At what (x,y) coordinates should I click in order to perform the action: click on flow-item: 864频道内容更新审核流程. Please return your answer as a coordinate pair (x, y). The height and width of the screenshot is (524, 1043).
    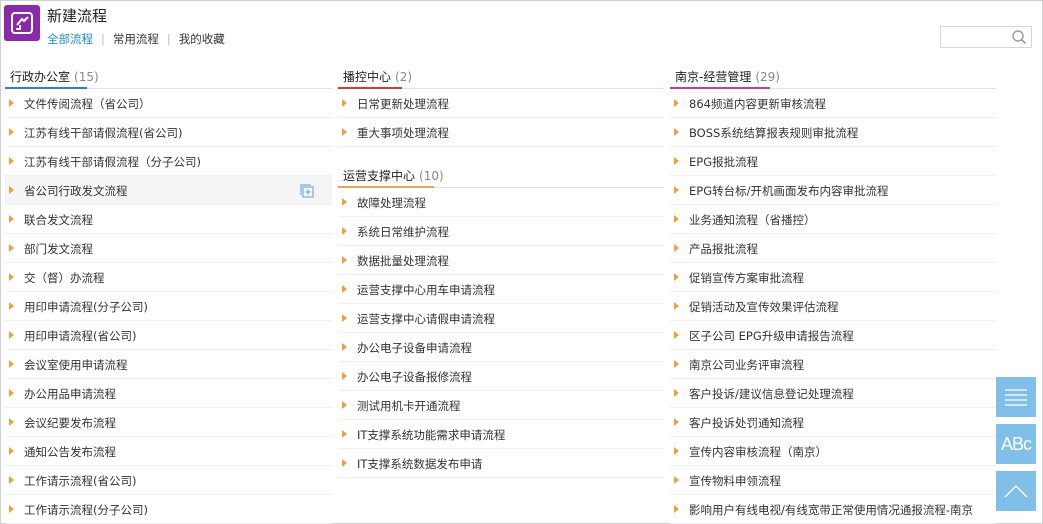
    Looking at the image, I should click on (833, 103).